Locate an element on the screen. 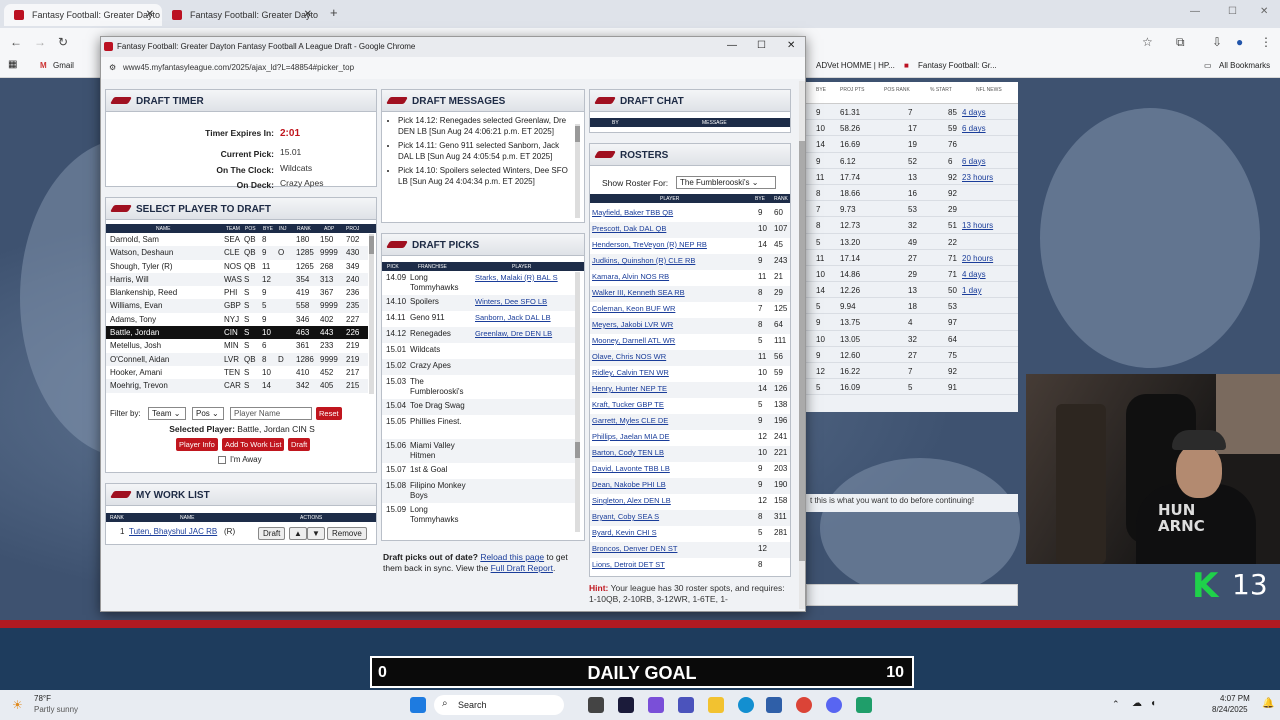 The image size is (1280, 720). draft-button: Draft is located at coordinates (299, 444).